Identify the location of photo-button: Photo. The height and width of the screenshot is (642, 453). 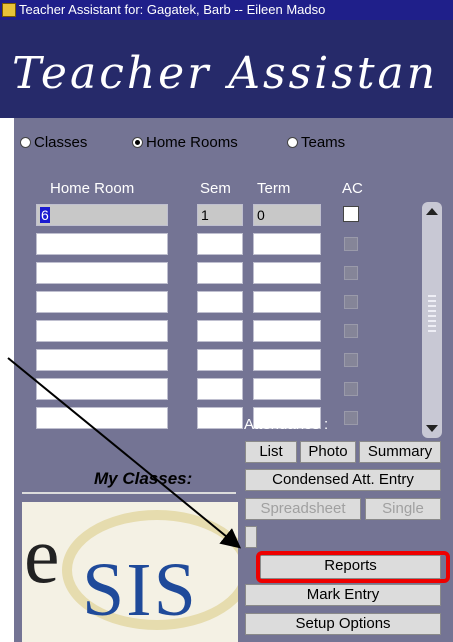
(328, 452).